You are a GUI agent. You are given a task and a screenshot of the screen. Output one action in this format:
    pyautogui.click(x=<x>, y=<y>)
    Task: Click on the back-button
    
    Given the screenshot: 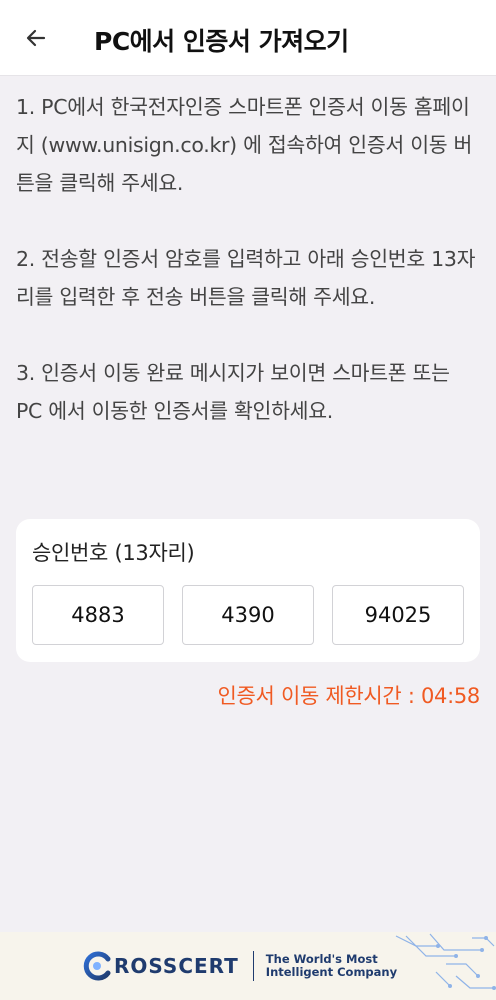 What is the action you would take?
    pyautogui.click(x=36, y=38)
    